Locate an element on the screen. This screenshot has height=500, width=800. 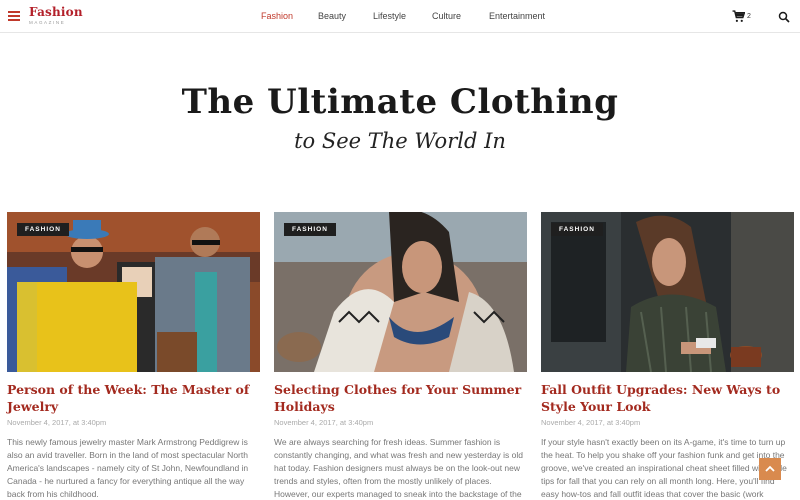
nav-item-beauty: Beauty is located at coordinates (332, 16).